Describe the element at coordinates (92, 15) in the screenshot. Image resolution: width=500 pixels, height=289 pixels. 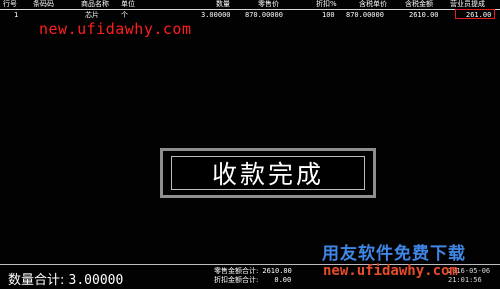
I see `cell-product-name: 芯片` at that location.